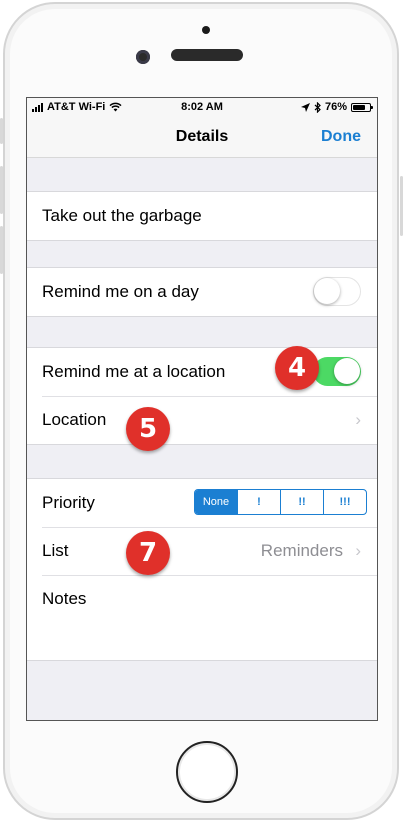 This screenshot has height=824, width=403. What do you see at coordinates (1, 190) in the screenshot?
I see `volume-up-button` at bounding box center [1, 190].